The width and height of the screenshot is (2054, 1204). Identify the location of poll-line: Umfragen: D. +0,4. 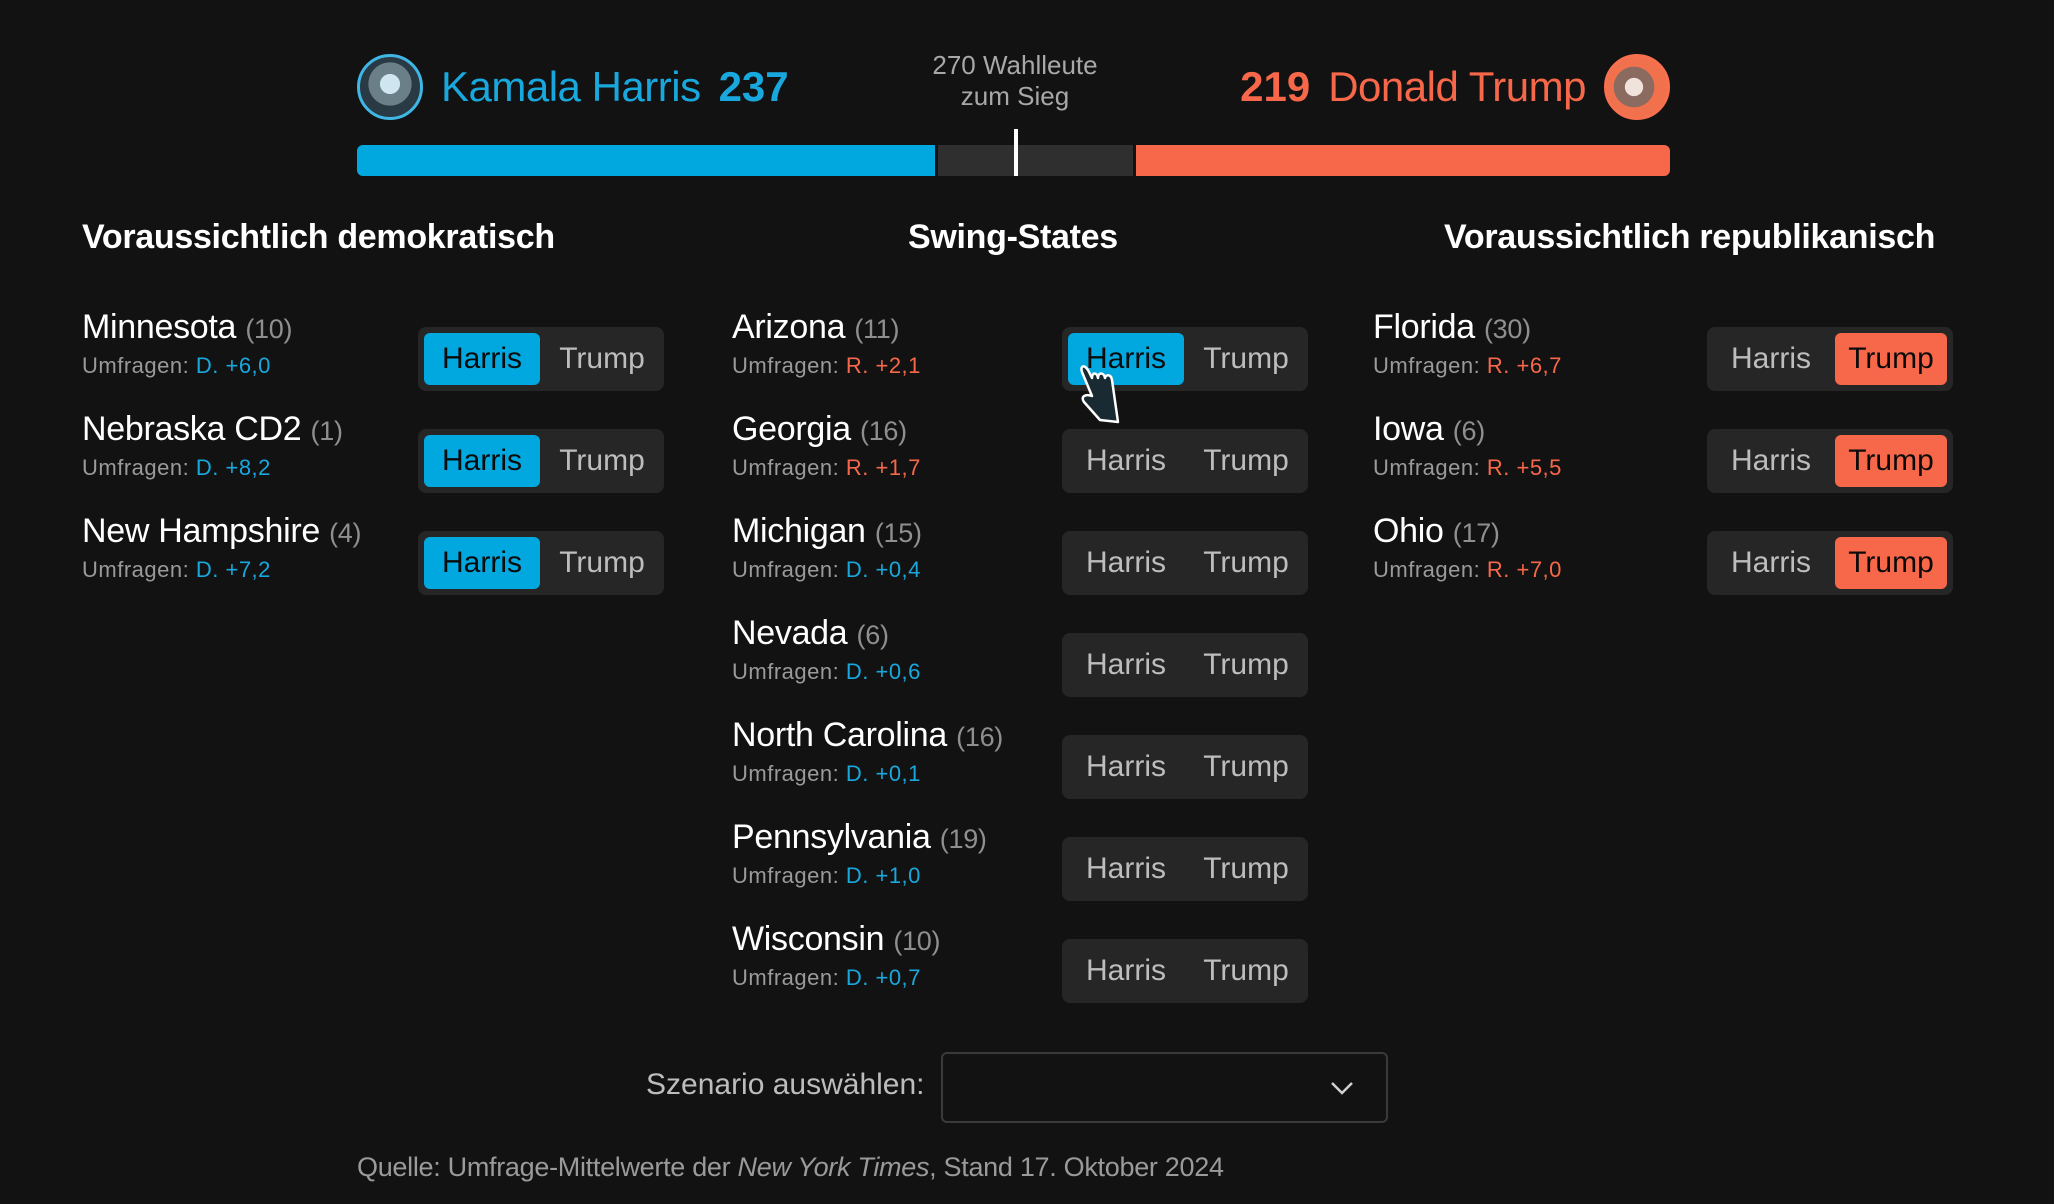
(827, 570).